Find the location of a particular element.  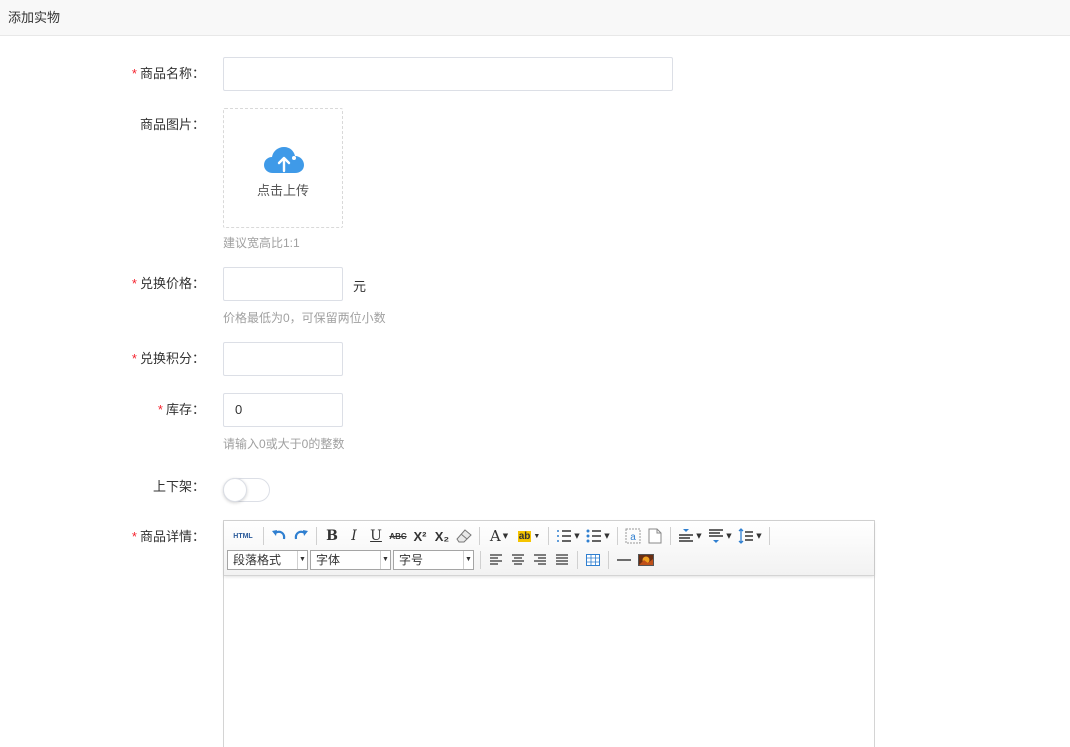

page-break-button is located at coordinates (655, 536).